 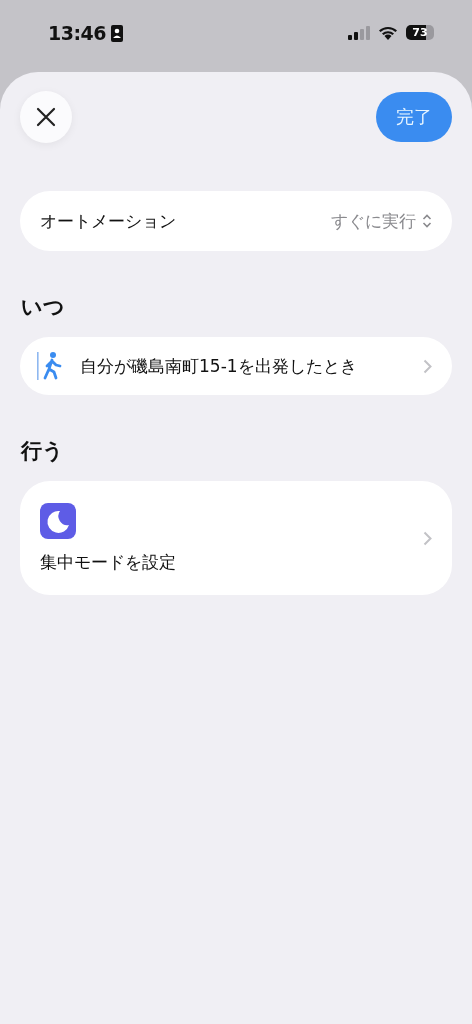 What do you see at coordinates (43, 451) in the screenshot?
I see `section-heading: 行う` at bounding box center [43, 451].